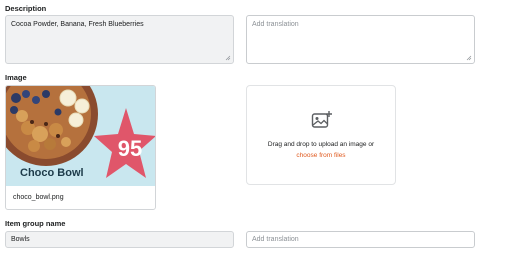 This screenshot has width=512, height=258. What do you see at coordinates (119, 239) in the screenshot?
I see `item-group-field: Bowls` at bounding box center [119, 239].